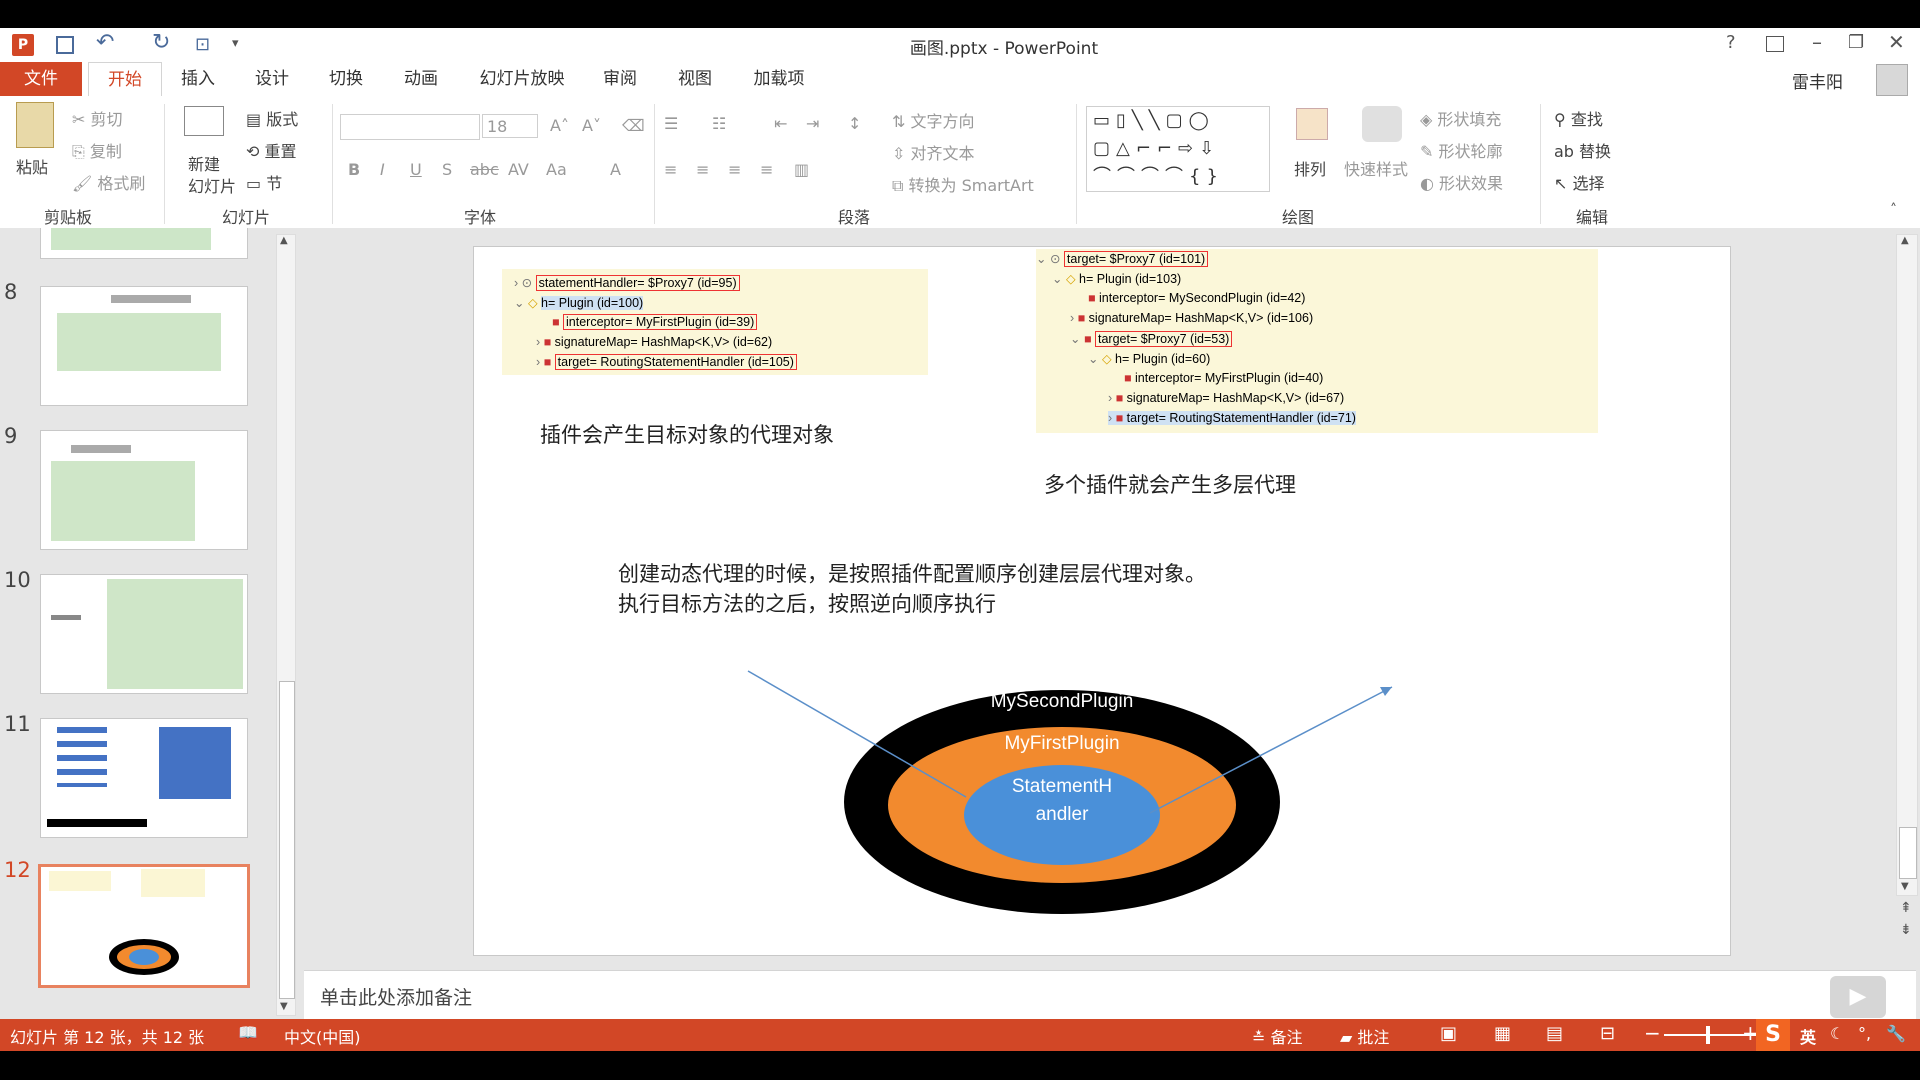 The height and width of the screenshot is (1080, 1920). I want to click on tab-home: 开始, so click(125, 79).